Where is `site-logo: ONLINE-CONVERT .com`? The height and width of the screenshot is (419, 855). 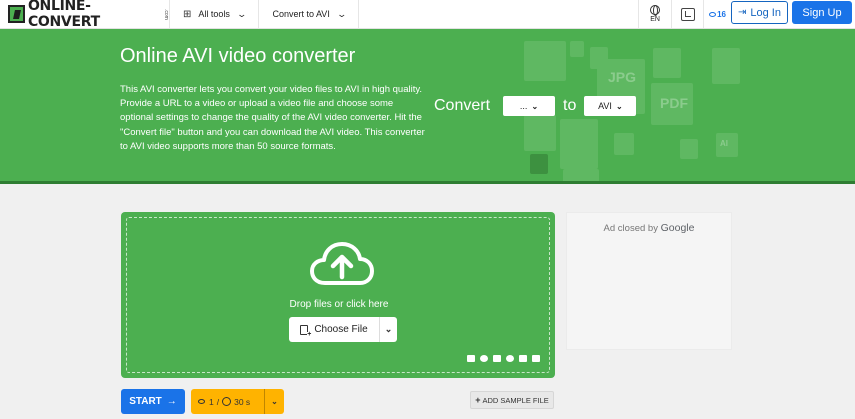
site-logo: ONLINE-CONVERT .com is located at coordinates (85, 15).